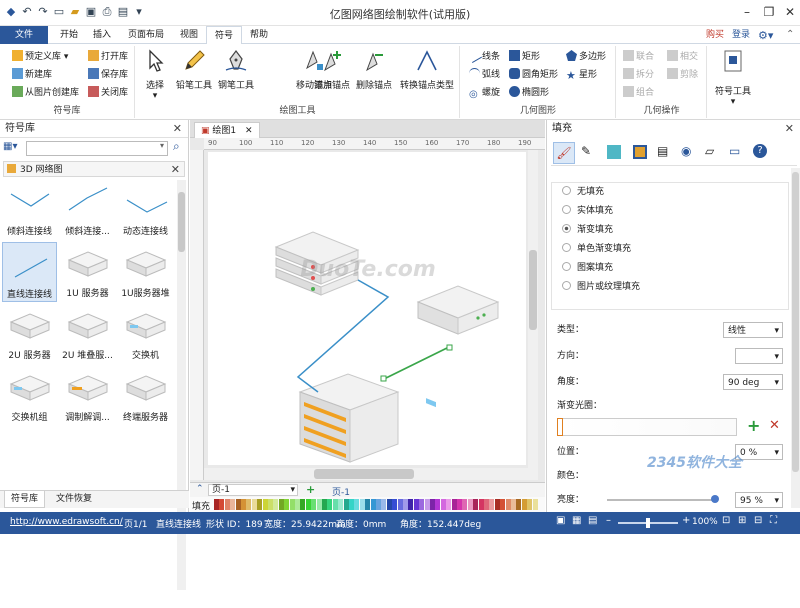  What do you see at coordinates (484, 93) in the screenshot?
I see `spiral-shape-button: ◎ 螺旋` at bounding box center [484, 93].